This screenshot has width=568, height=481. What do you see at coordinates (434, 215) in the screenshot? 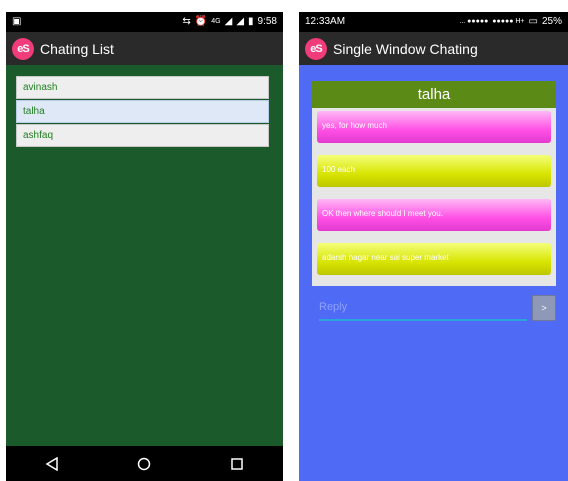
I see `message-bubble: OK then where should I meet you.` at bounding box center [434, 215].